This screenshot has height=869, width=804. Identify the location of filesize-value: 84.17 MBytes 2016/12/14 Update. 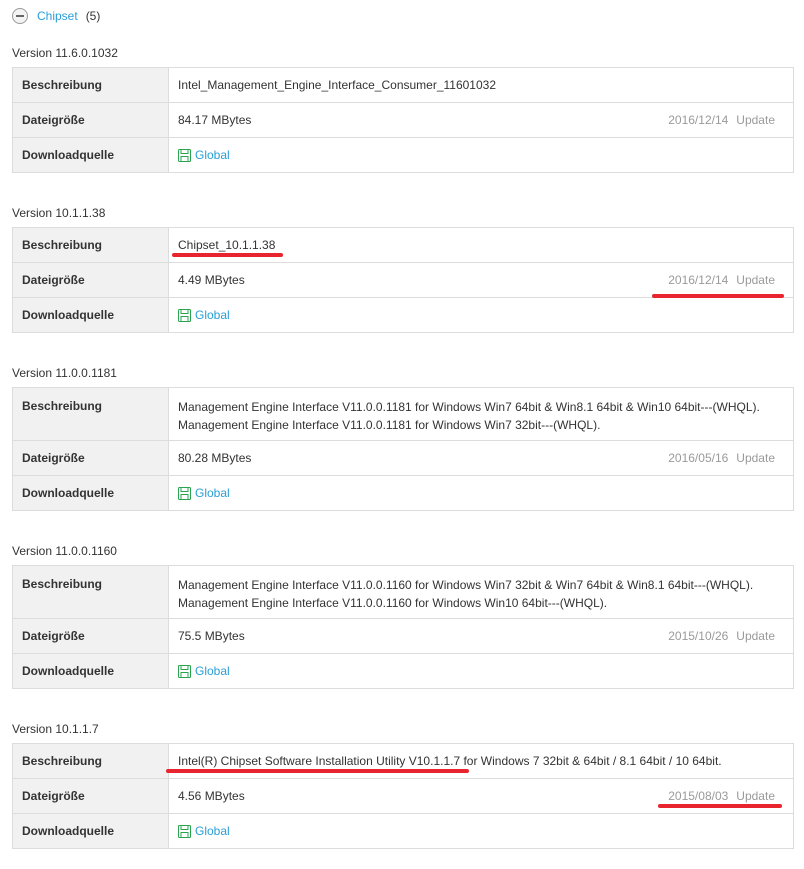
(481, 120).